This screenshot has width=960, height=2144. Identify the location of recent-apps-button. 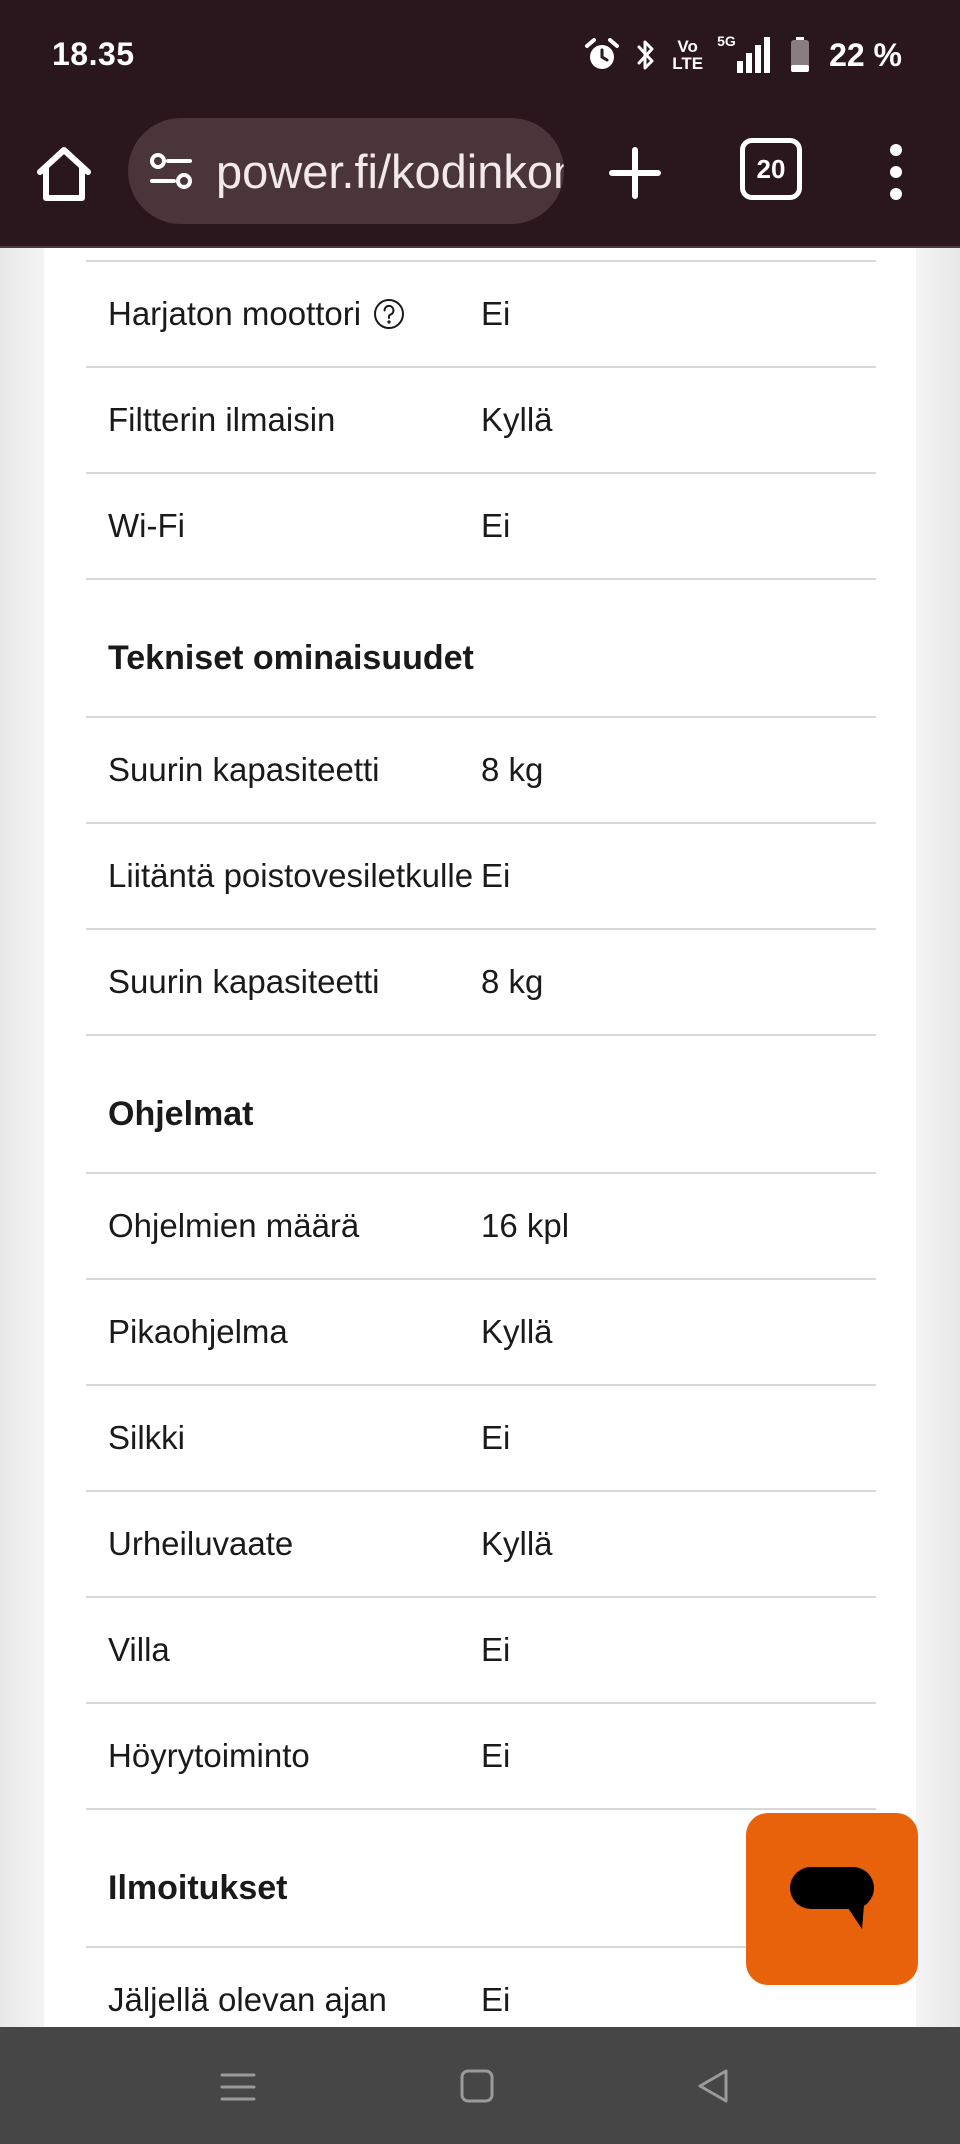
(238, 2087).